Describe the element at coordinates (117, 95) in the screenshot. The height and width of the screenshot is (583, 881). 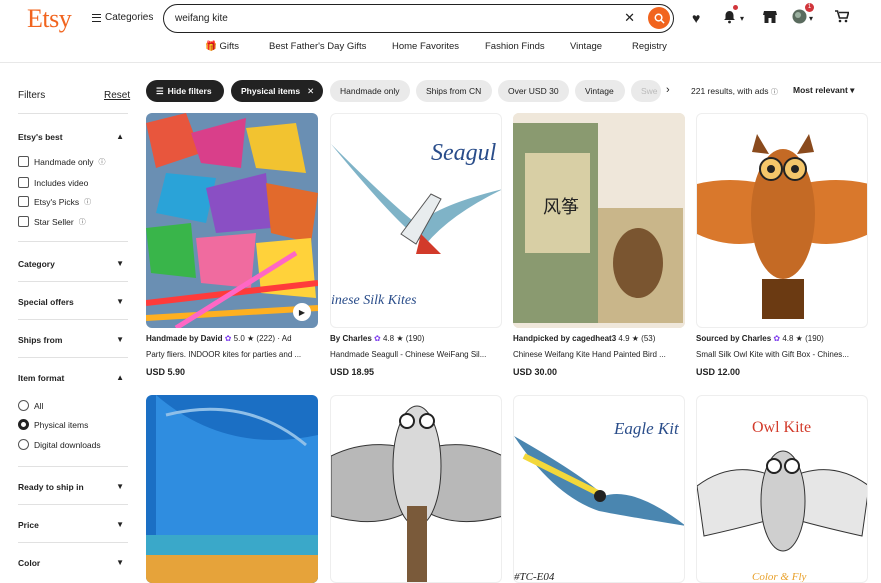
I see `reset-link: Reset` at that location.